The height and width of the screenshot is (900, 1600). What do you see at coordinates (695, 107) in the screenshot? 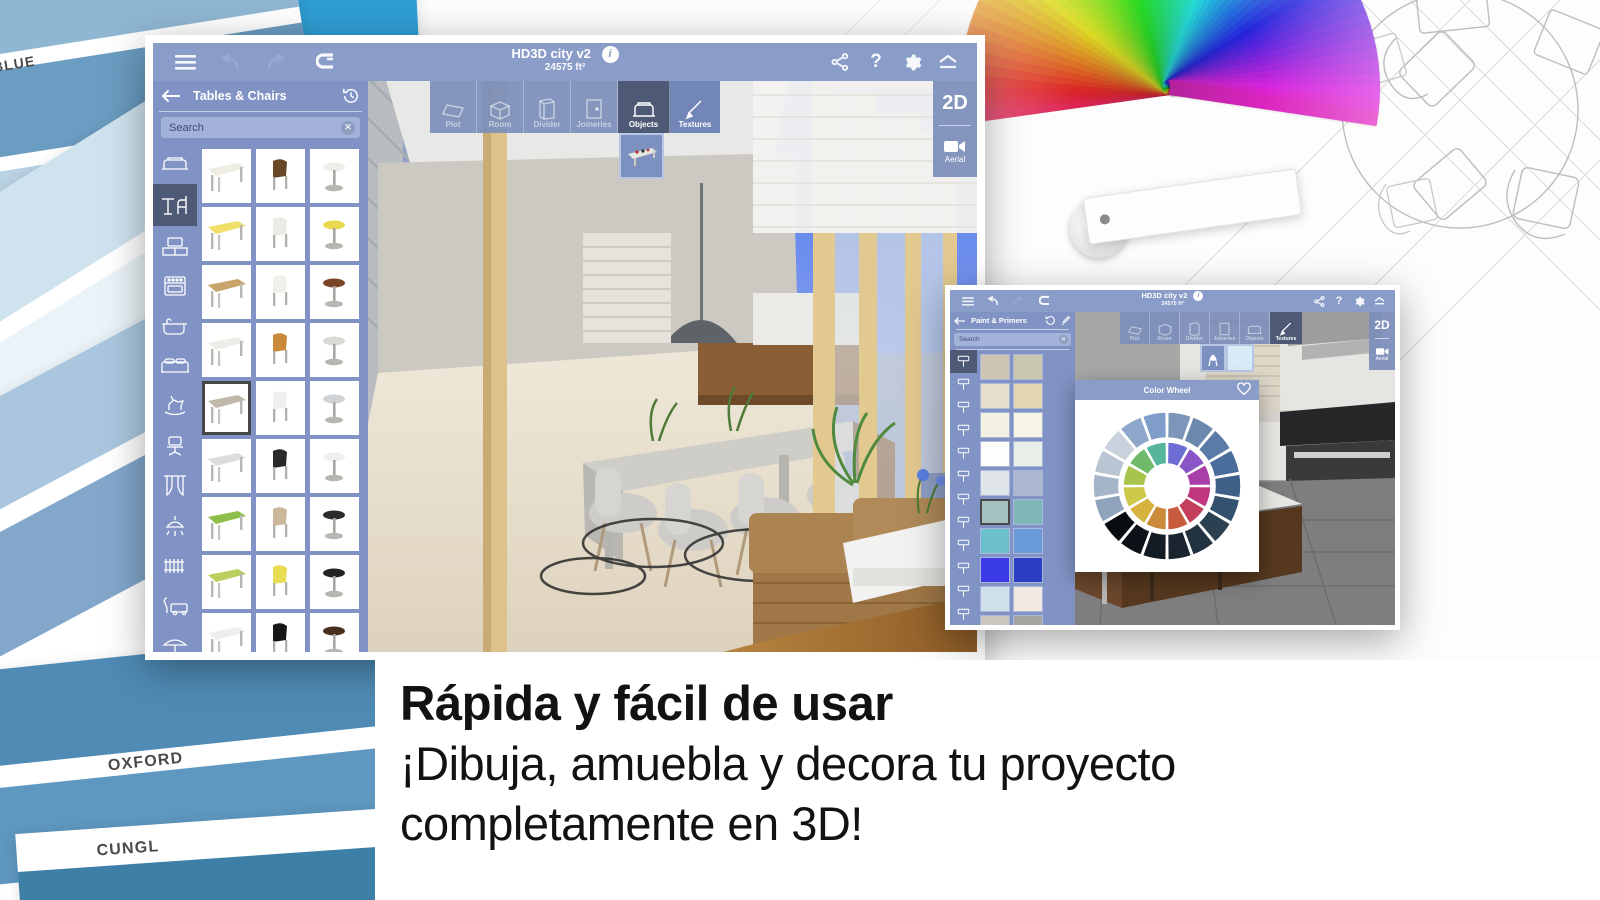
I see `tool-tab-textures: Textures` at bounding box center [695, 107].